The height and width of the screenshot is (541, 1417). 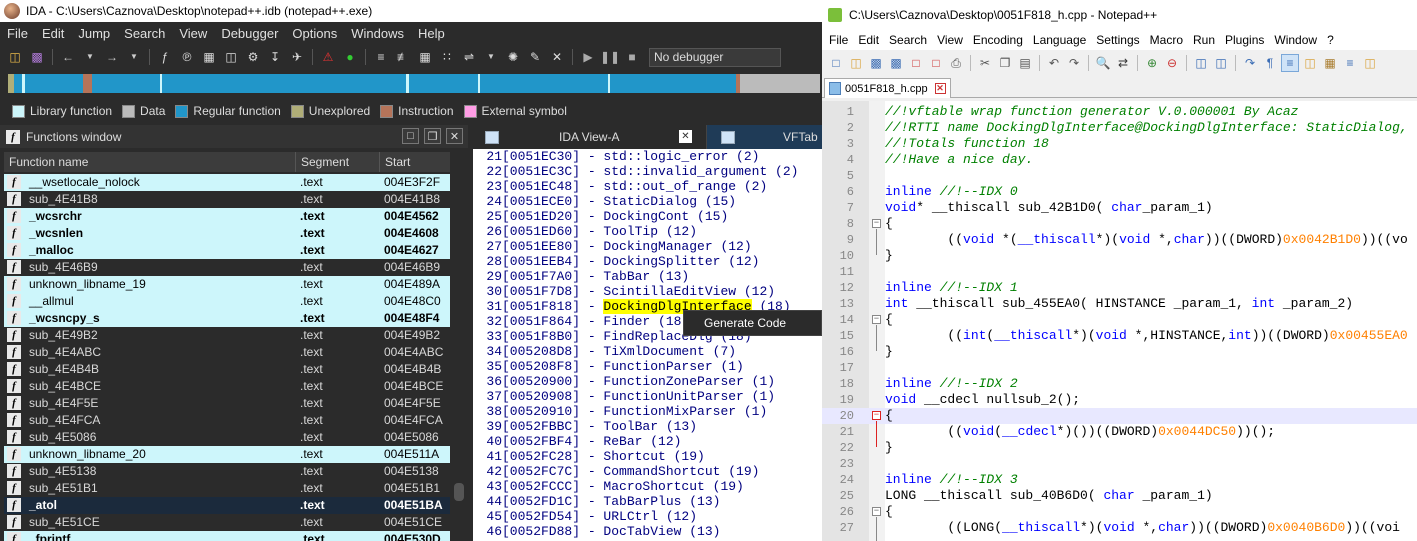 I want to click on vftable-line: 24[0051ECE0] - StaticDialog (15), so click(x=647, y=201).